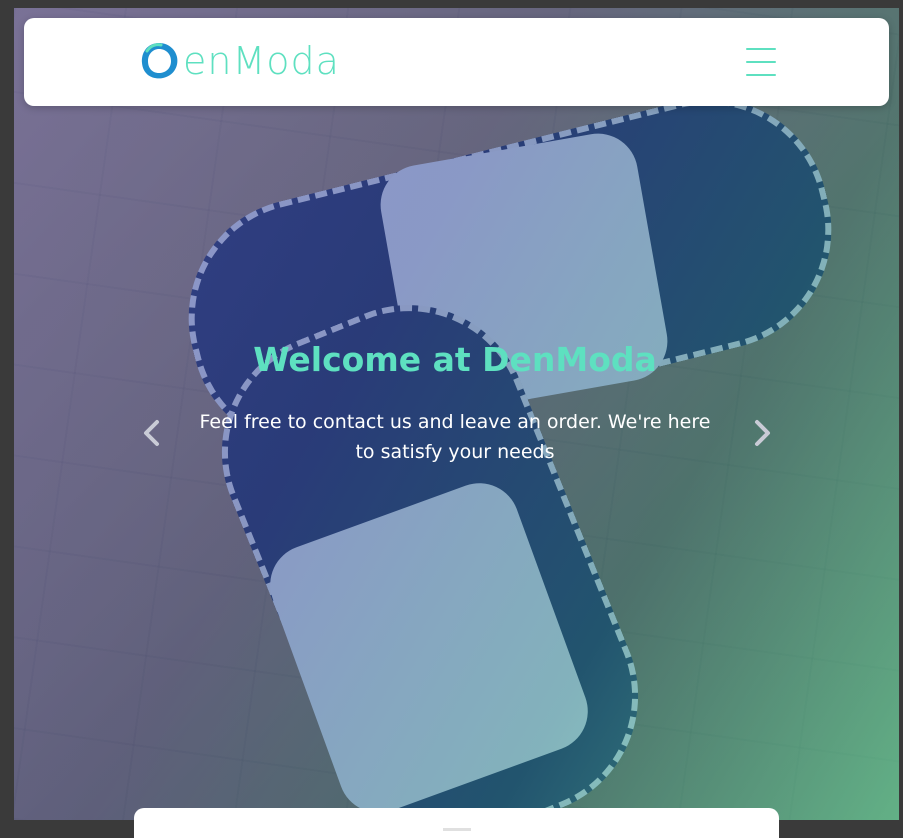 This screenshot has width=903, height=838. I want to click on carousel-prev-button, so click(152, 433).